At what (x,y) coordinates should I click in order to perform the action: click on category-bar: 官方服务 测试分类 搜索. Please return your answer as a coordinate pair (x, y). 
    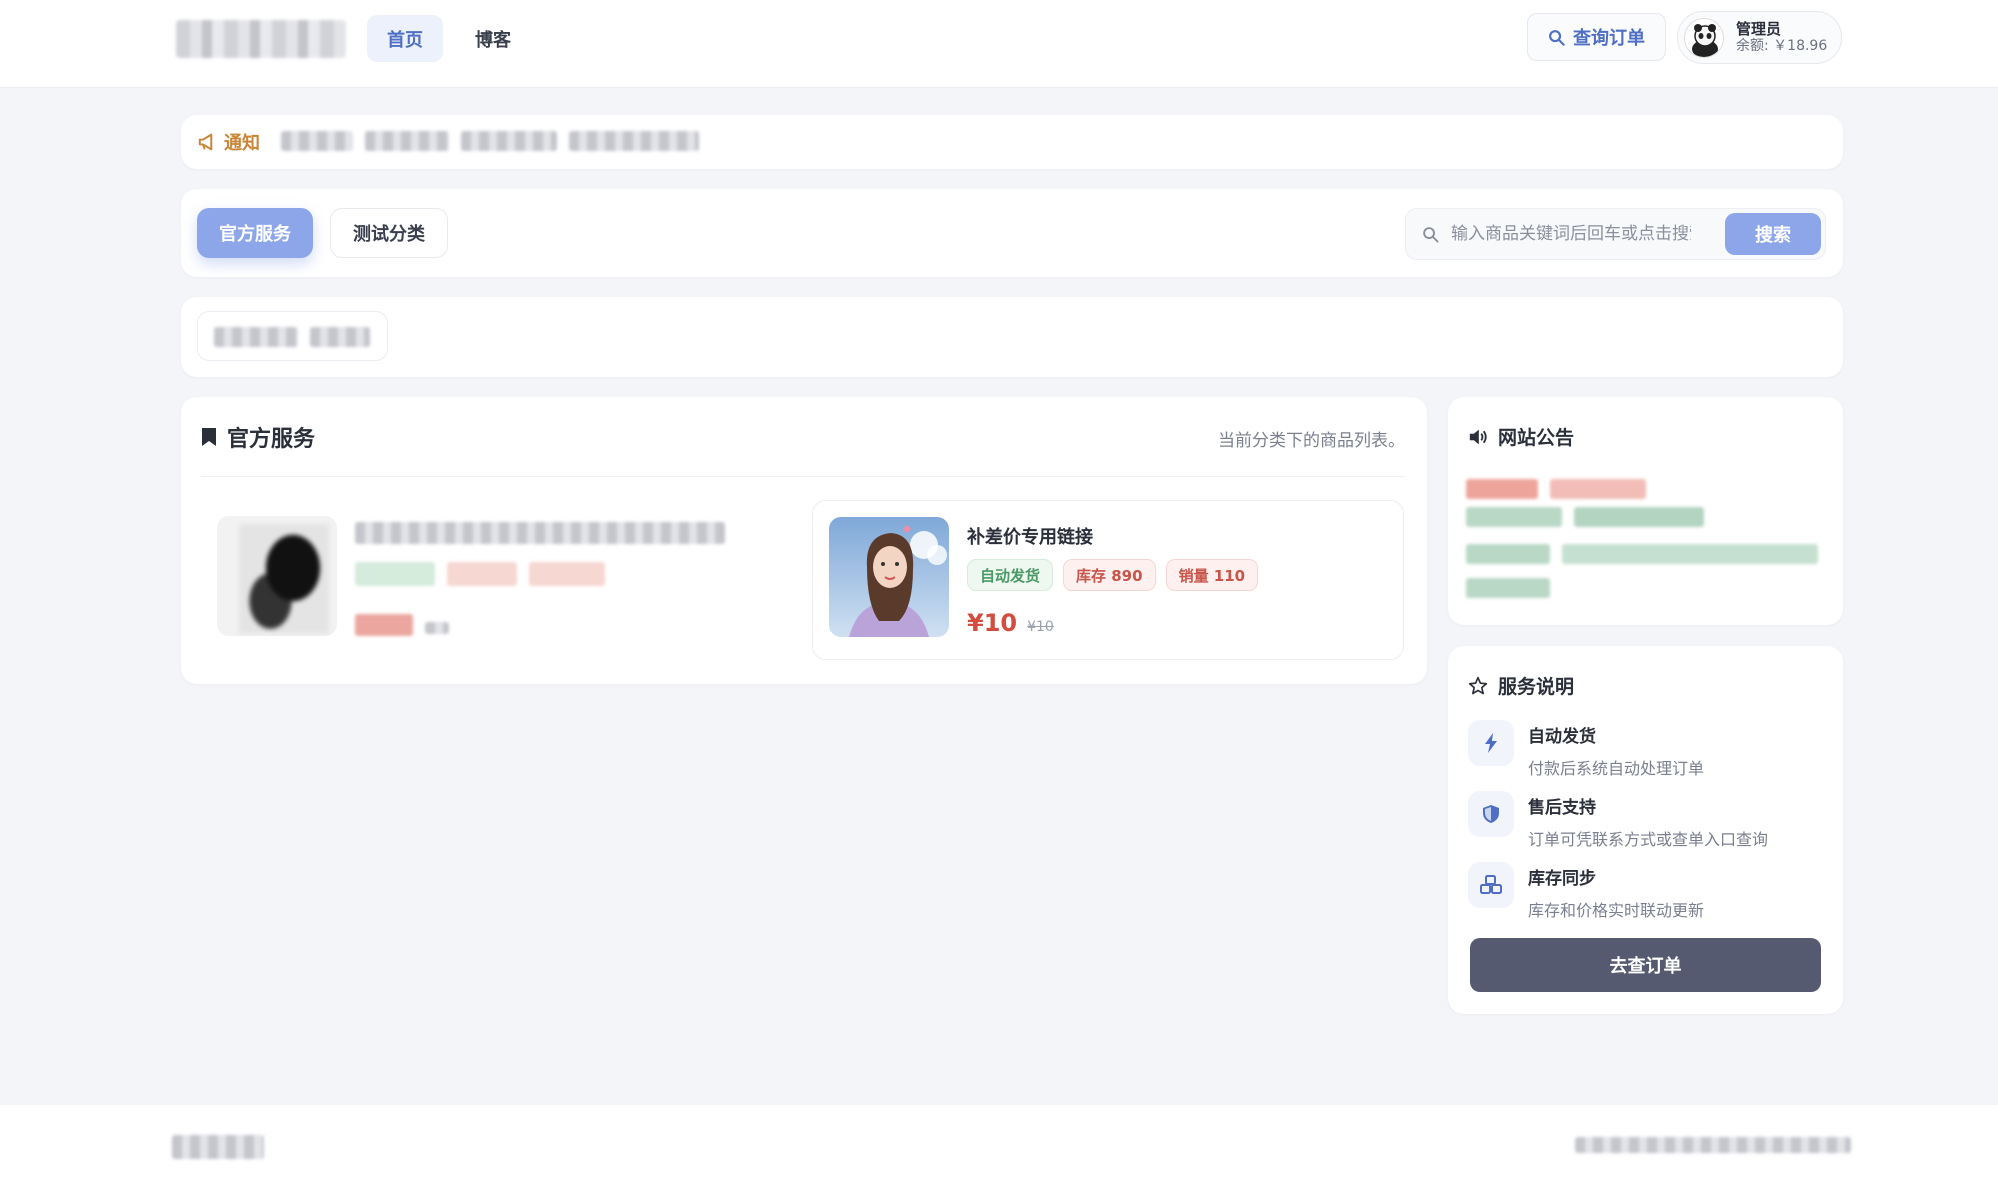
    Looking at the image, I should click on (1012, 233).